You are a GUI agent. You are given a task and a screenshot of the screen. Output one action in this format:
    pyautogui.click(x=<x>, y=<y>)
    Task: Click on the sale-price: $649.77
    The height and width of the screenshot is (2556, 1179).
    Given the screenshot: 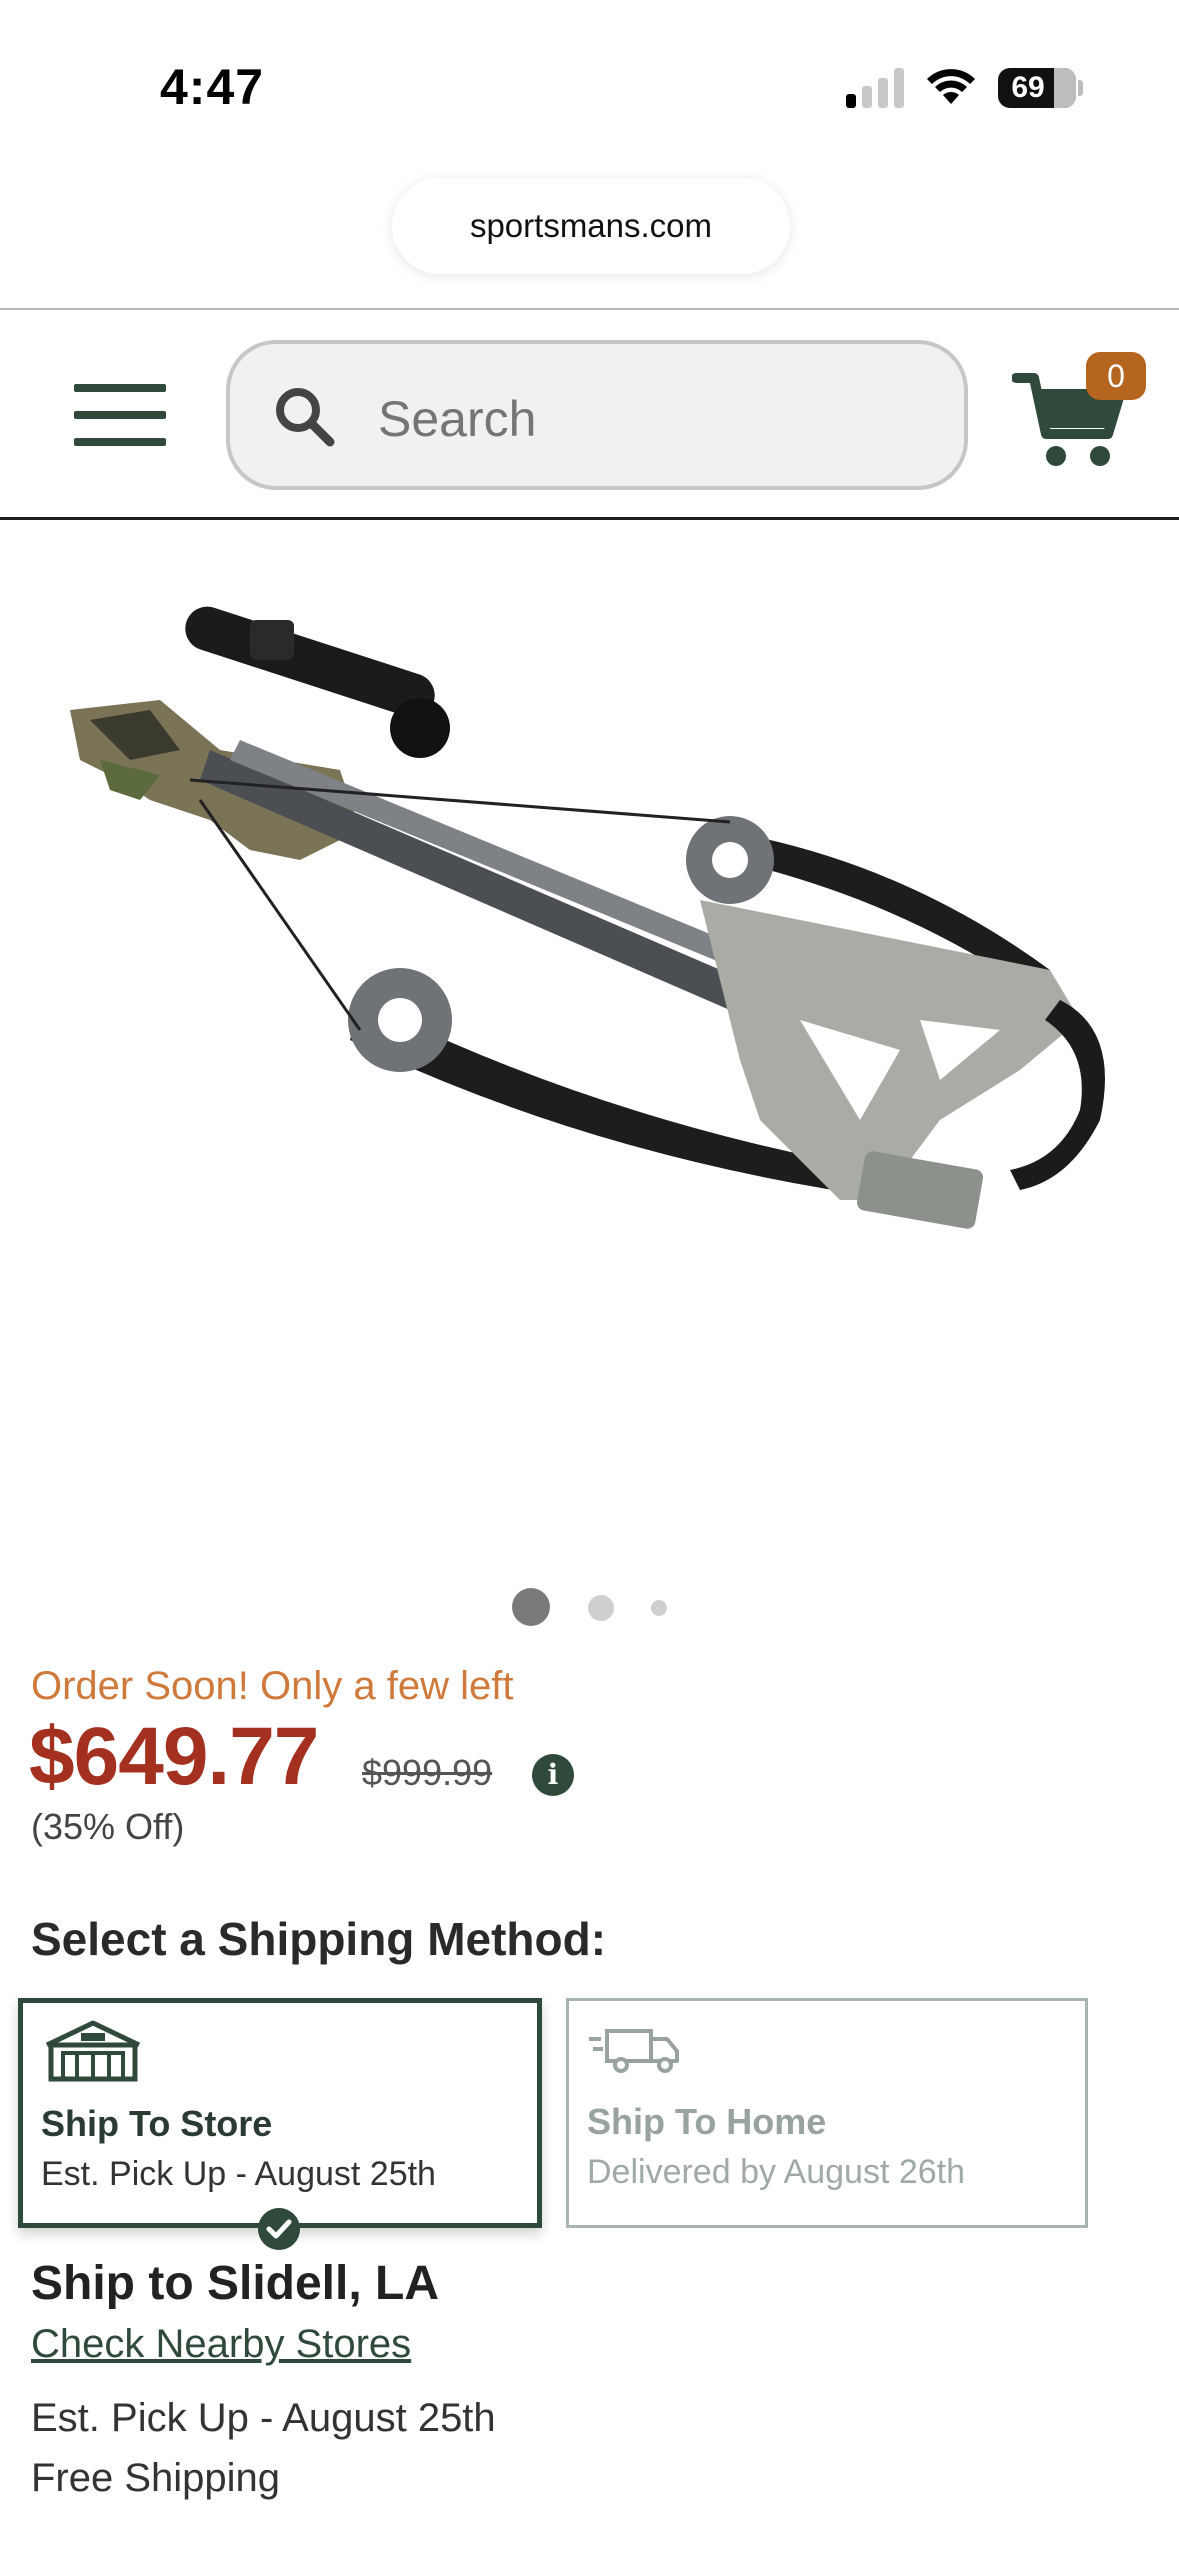 What is the action you would take?
    pyautogui.click(x=174, y=1756)
    